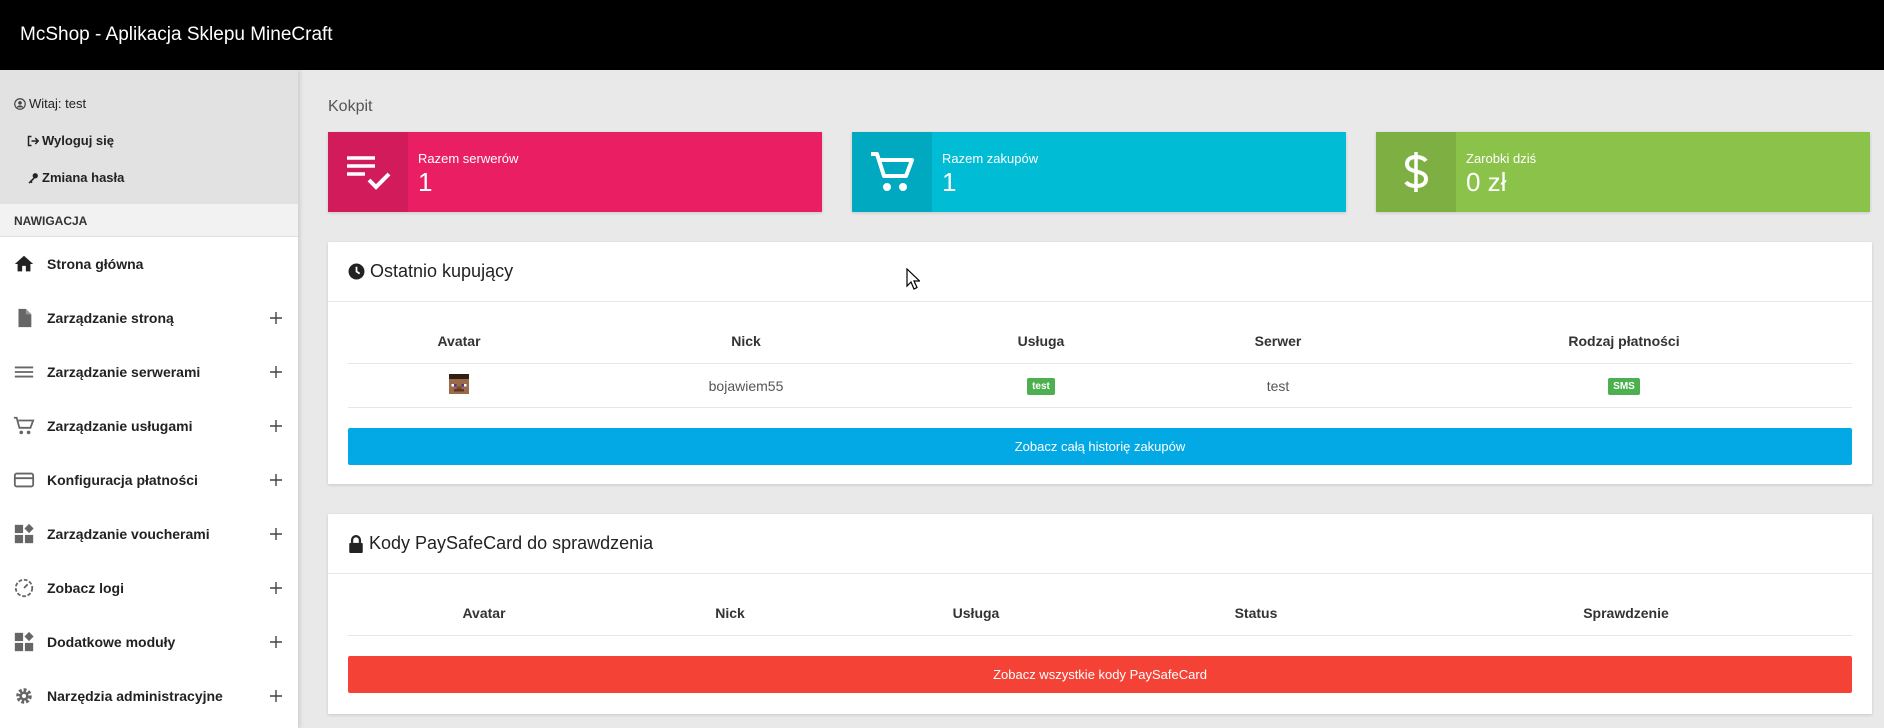 The image size is (1884, 728). Describe the element at coordinates (24, 372) in the screenshot. I see `menu-lines-icon` at that location.